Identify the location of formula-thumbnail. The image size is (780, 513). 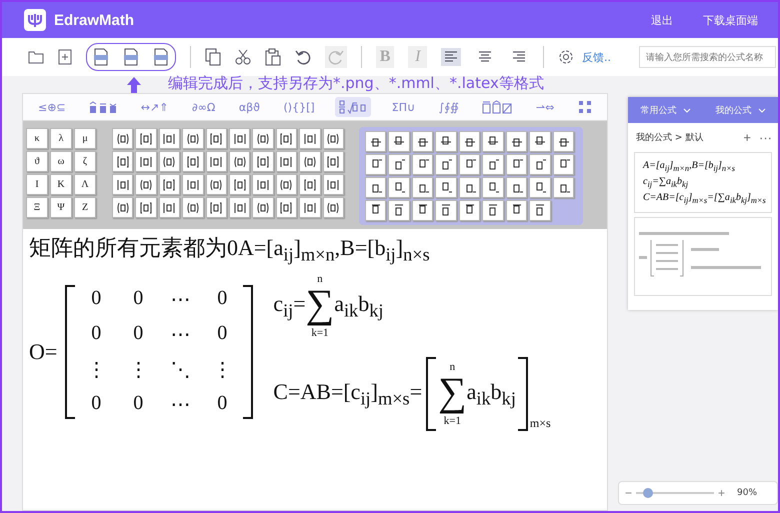
(703, 256).